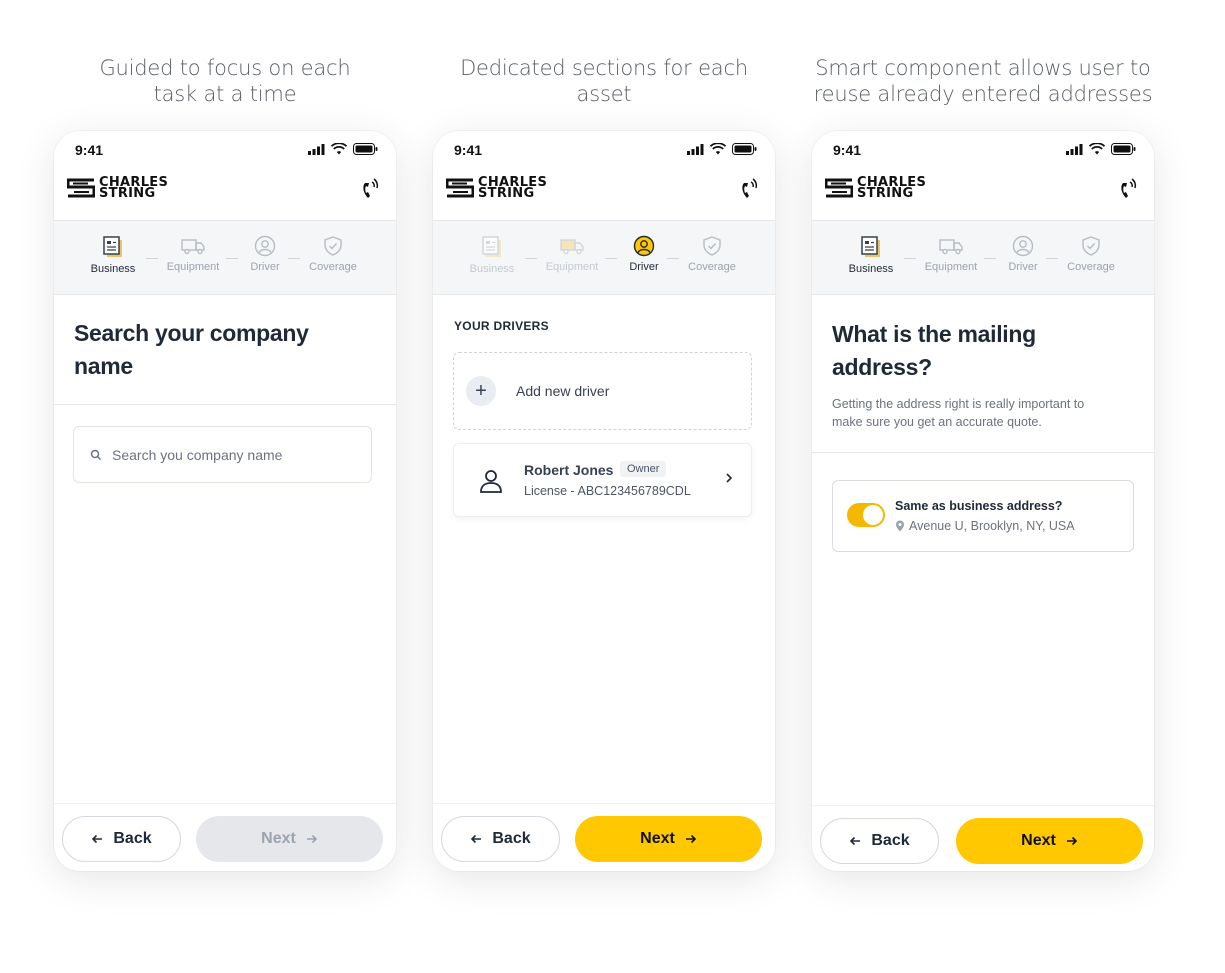 The width and height of the screenshot is (1225, 973). Describe the element at coordinates (604, 68) in the screenshot. I see `caption-line: Dedicated sections for each` at that location.